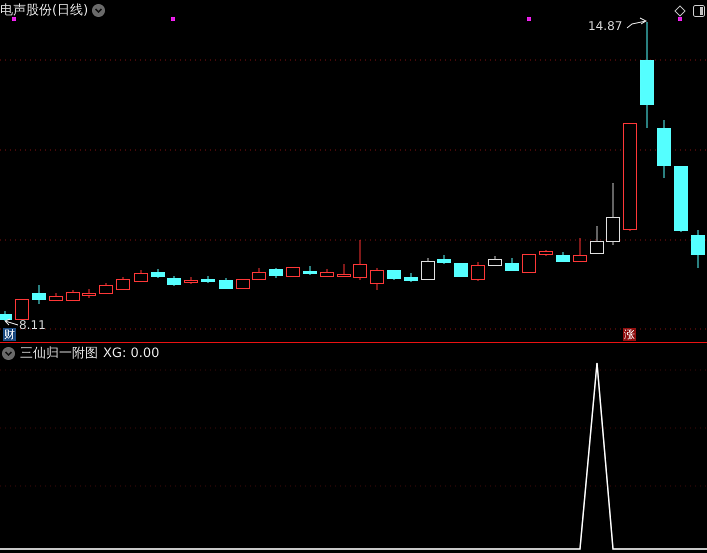 This screenshot has width=707, height=553. What do you see at coordinates (629, 334) in the screenshot?
I see `event-badge: 涨` at bounding box center [629, 334].